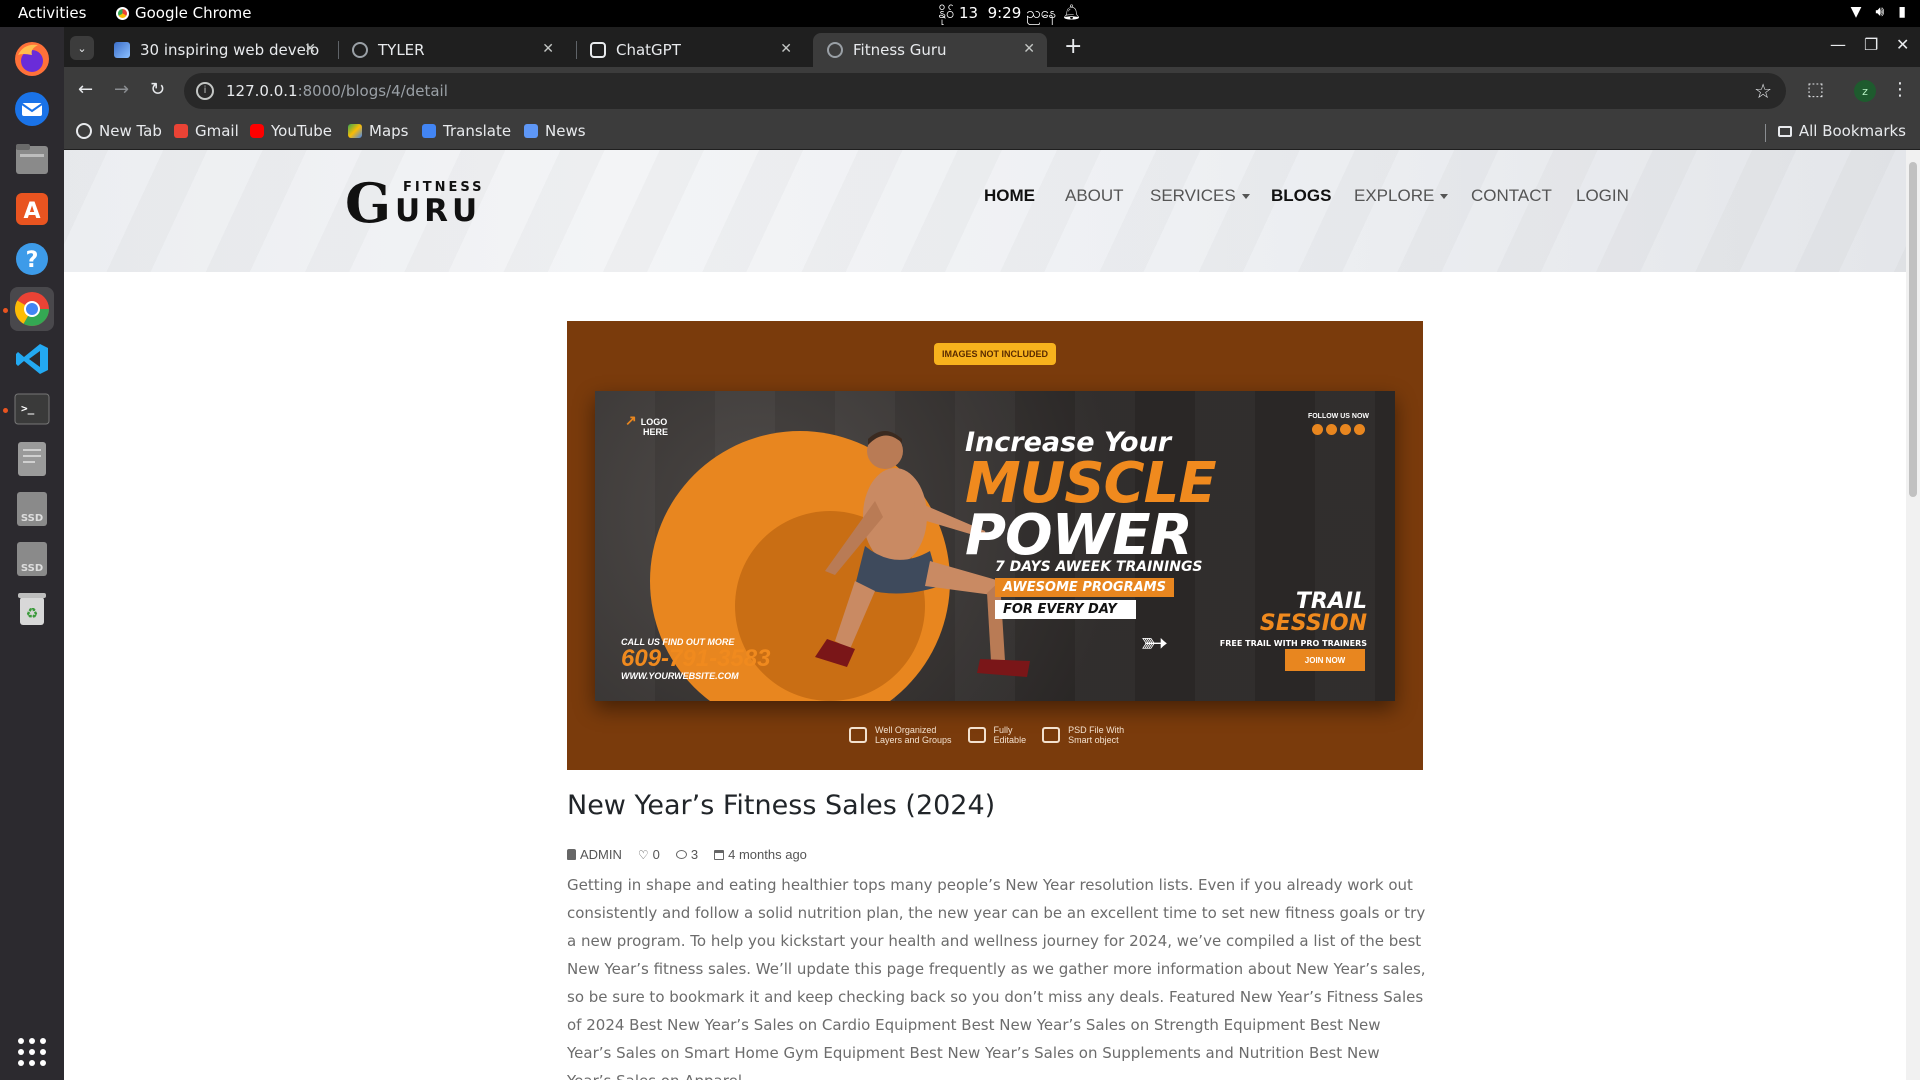 The width and height of the screenshot is (1920, 1080). I want to click on firefox-icon, so click(32, 59).